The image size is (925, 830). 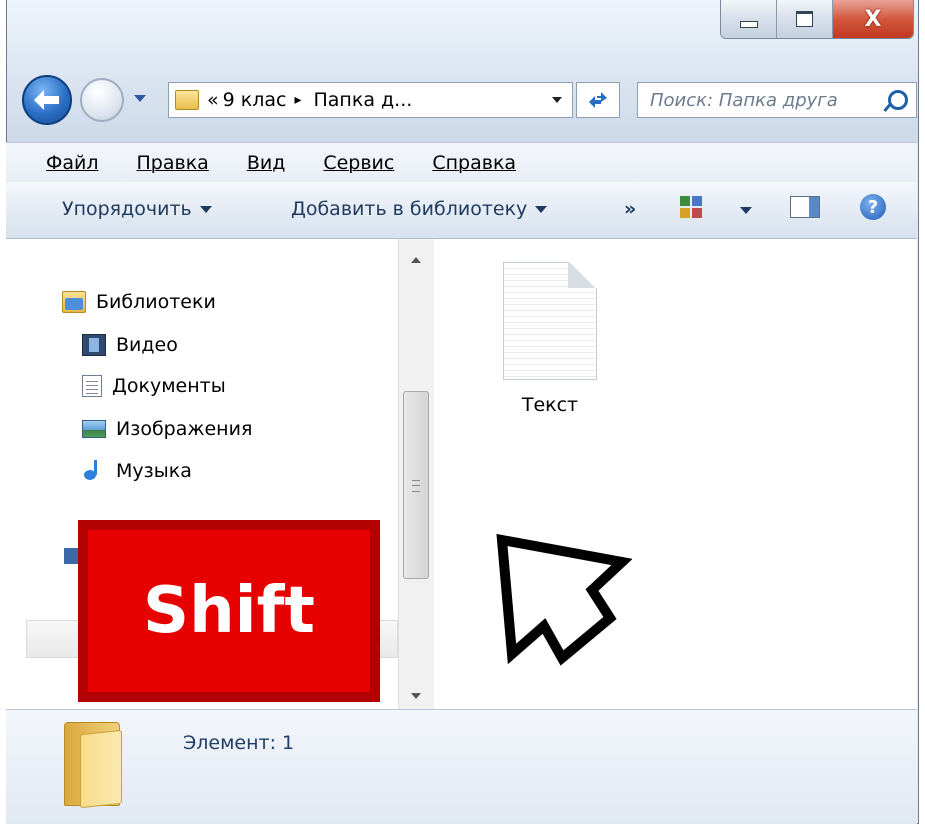 What do you see at coordinates (550, 321) in the screenshot?
I see `text-file-icon` at bounding box center [550, 321].